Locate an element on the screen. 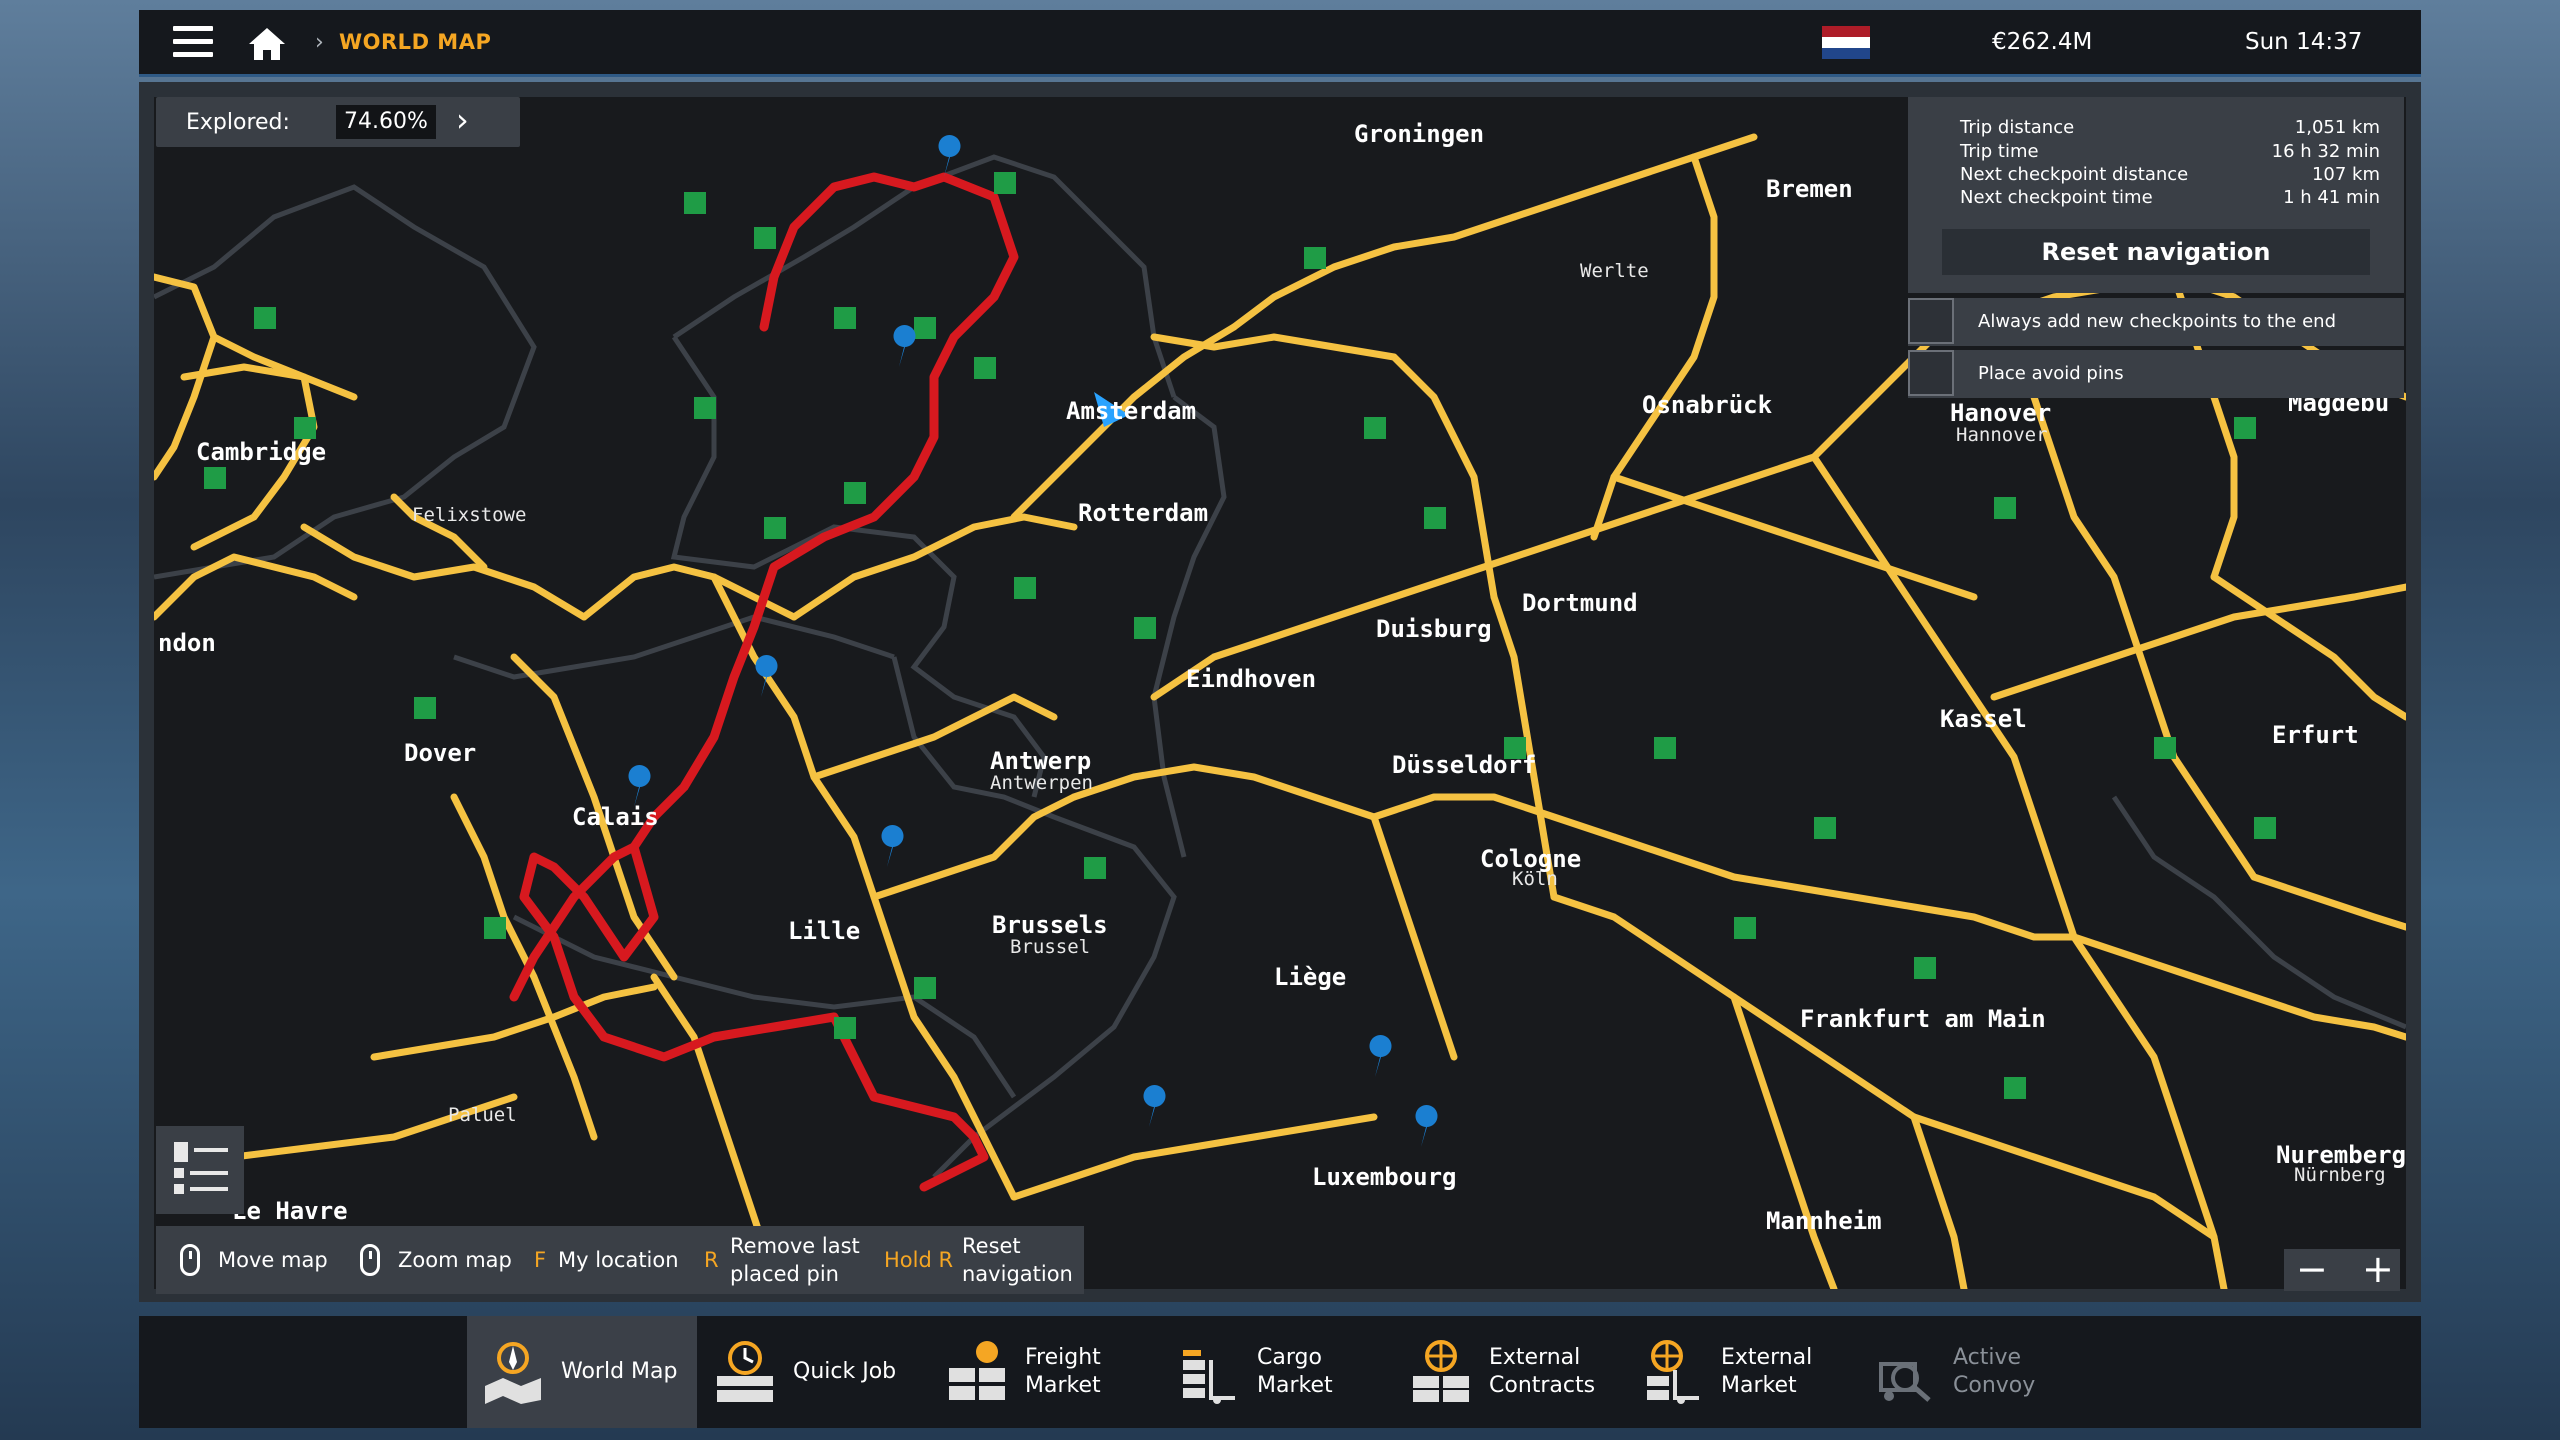 This screenshot has width=2560, height=1440. city-frankfurt: Frankfurt am Main is located at coordinates (1923, 1019).